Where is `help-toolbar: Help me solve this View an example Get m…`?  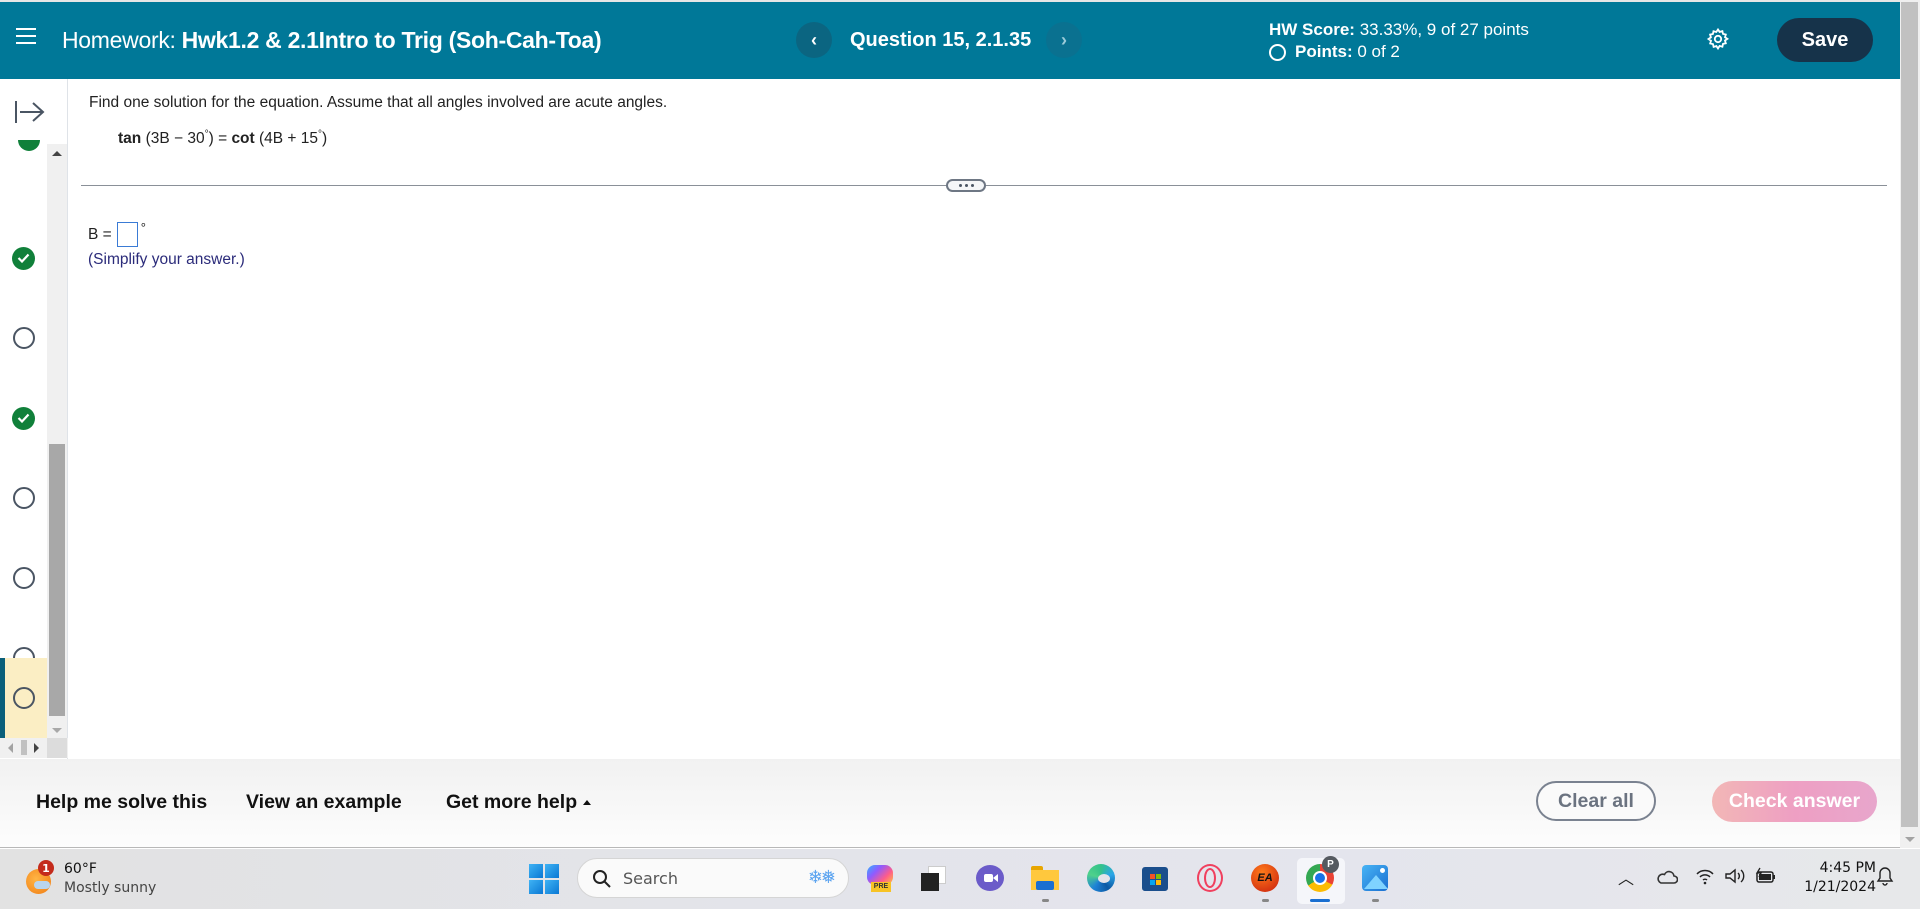 help-toolbar: Help me solve this View an example Get m… is located at coordinates (950, 803).